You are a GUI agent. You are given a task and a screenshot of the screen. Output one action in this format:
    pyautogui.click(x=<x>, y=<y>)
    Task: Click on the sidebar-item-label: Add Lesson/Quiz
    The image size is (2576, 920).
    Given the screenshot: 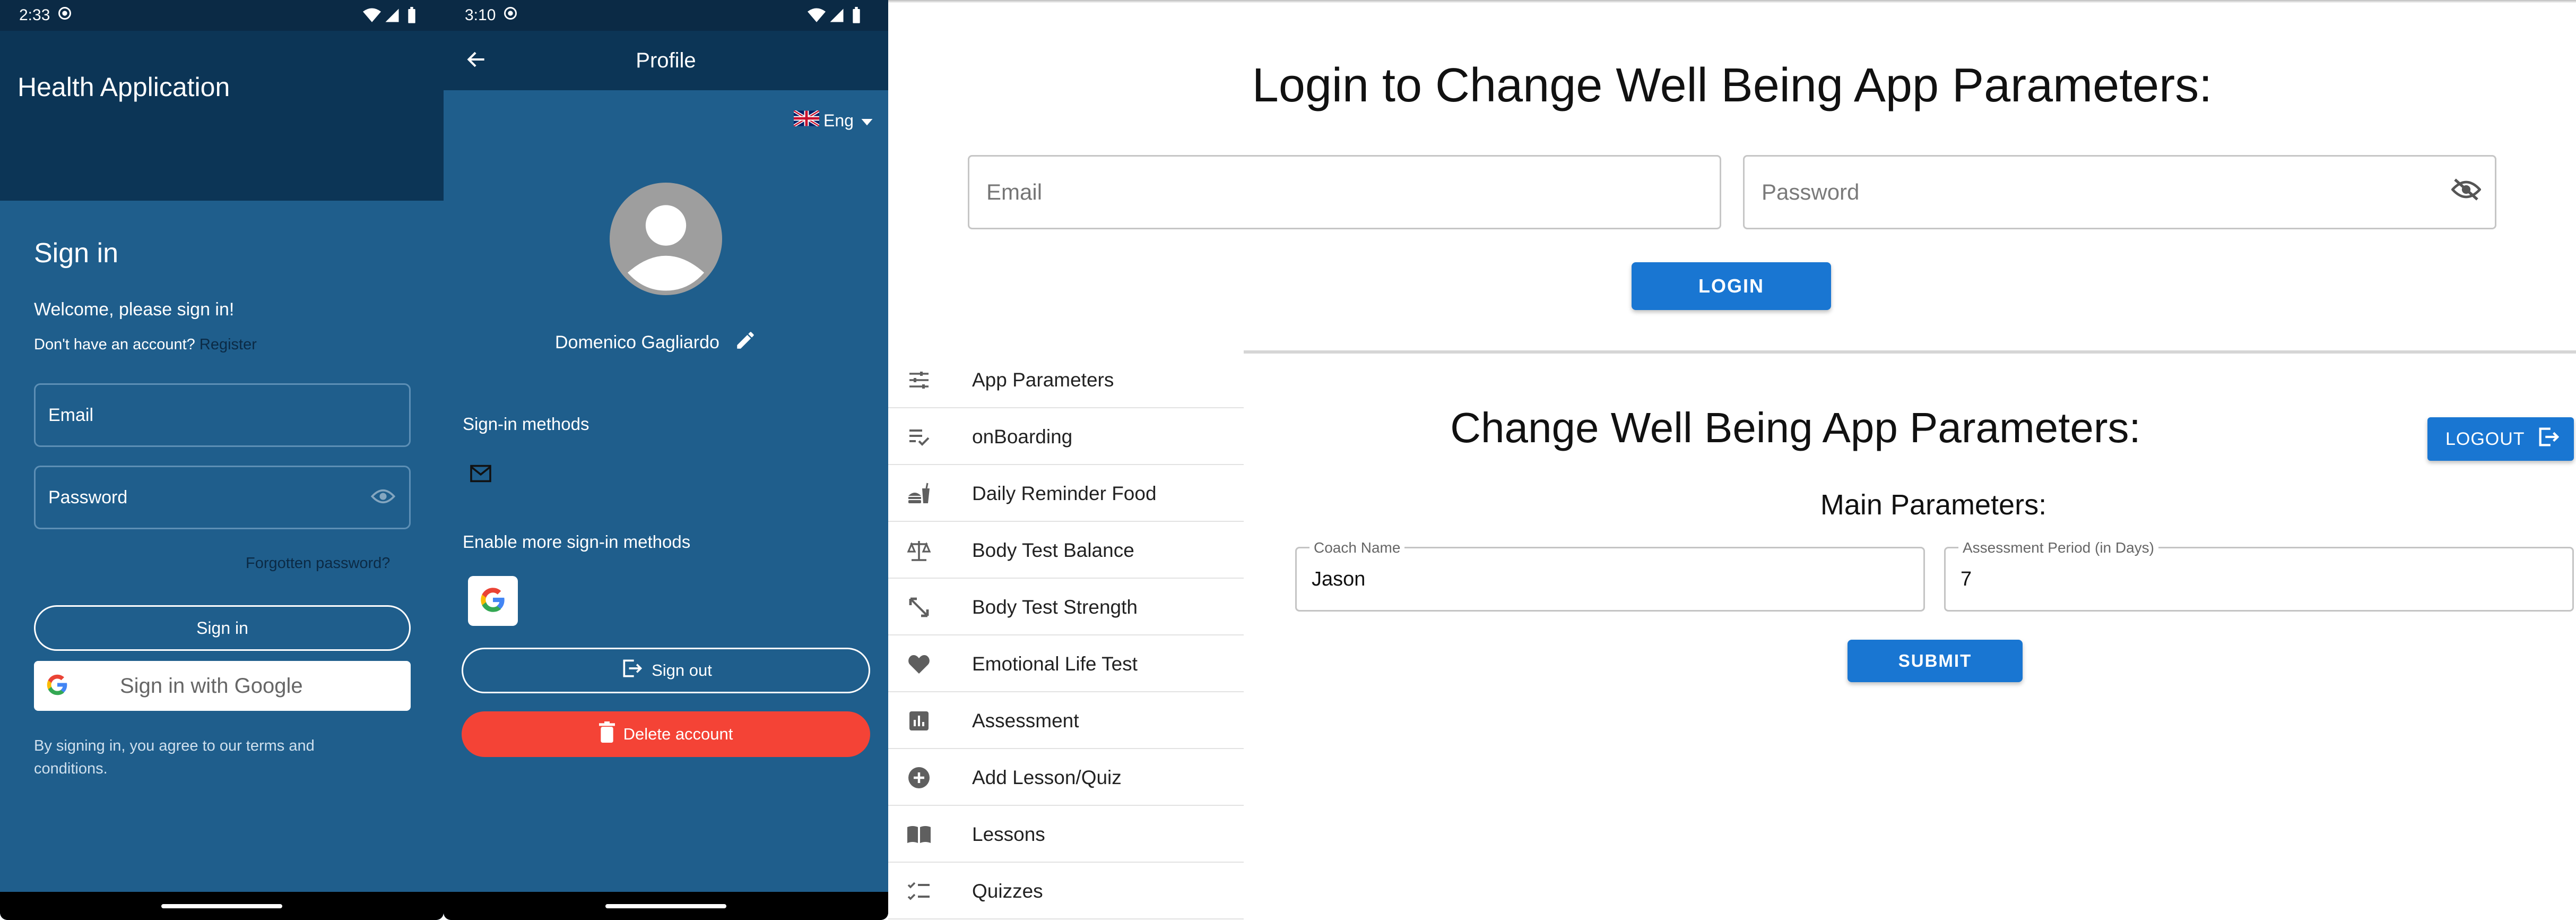 What is the action you would take?
    pyautogui.click(x=1047, y=777)
    